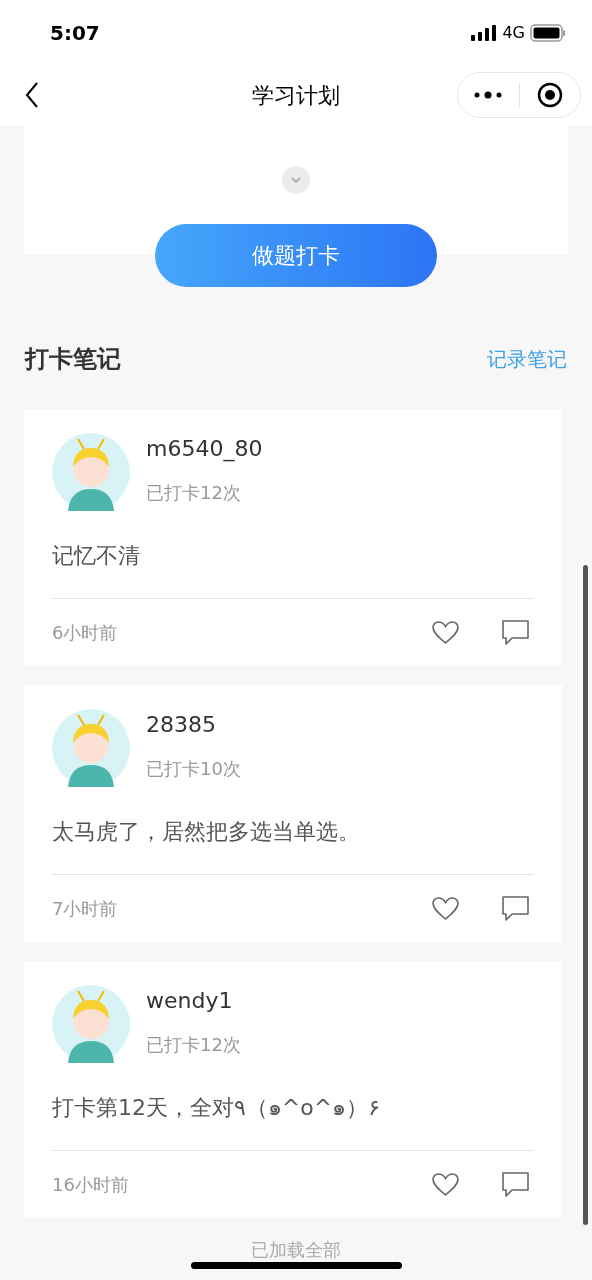 The width and height of the screenshot is (592, 1280). I want to click on note-text: 记忆不清, so click(96, 556).